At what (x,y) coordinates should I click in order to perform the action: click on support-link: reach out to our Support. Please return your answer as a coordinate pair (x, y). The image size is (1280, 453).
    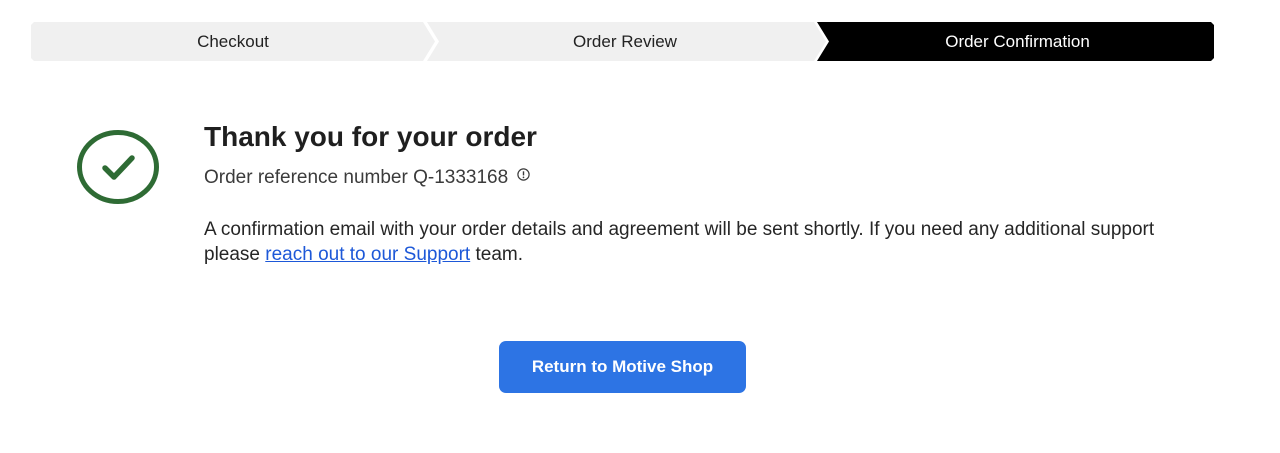
    Looking at the image, I should click on (367, 254).